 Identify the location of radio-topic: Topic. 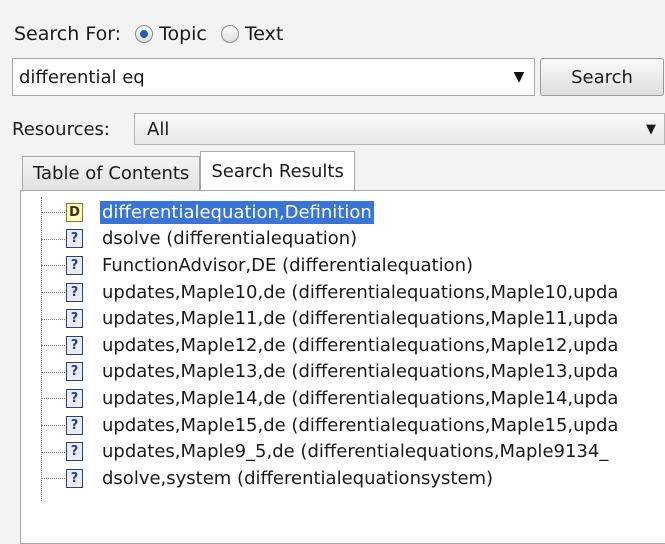
(171, 34).